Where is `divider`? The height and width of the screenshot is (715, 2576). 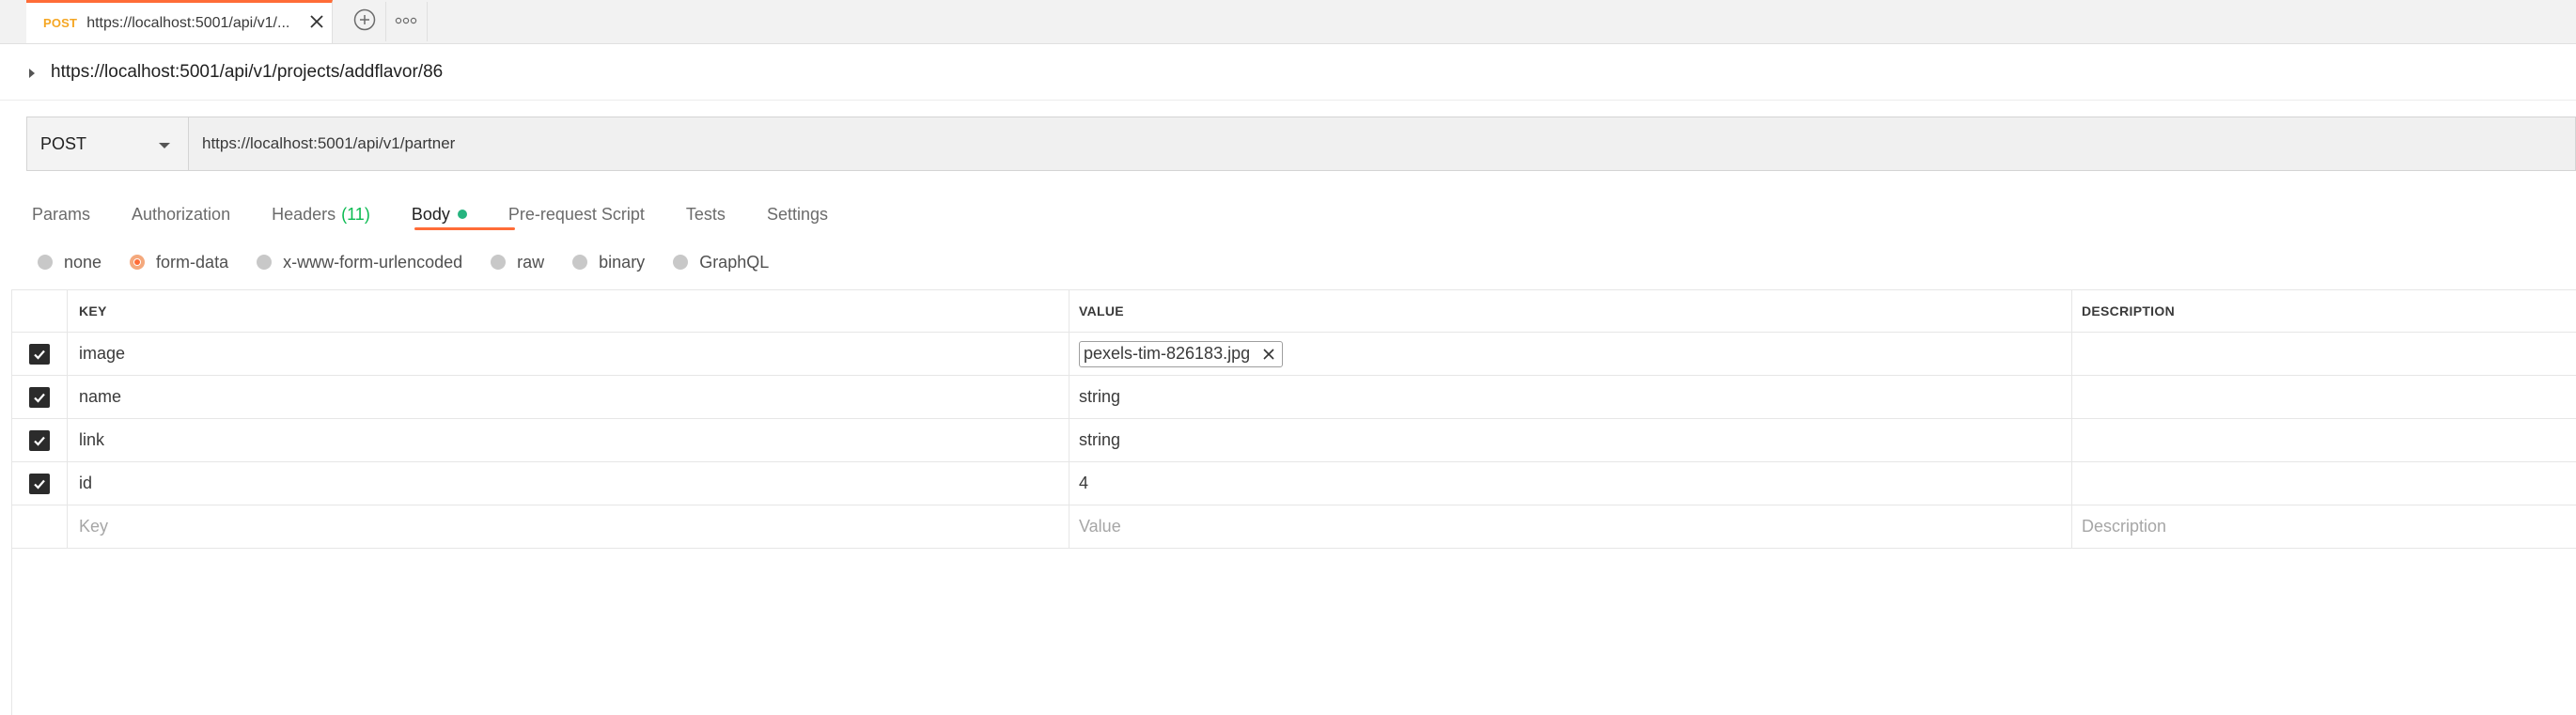
divider is located at coordinates (1288, 100).